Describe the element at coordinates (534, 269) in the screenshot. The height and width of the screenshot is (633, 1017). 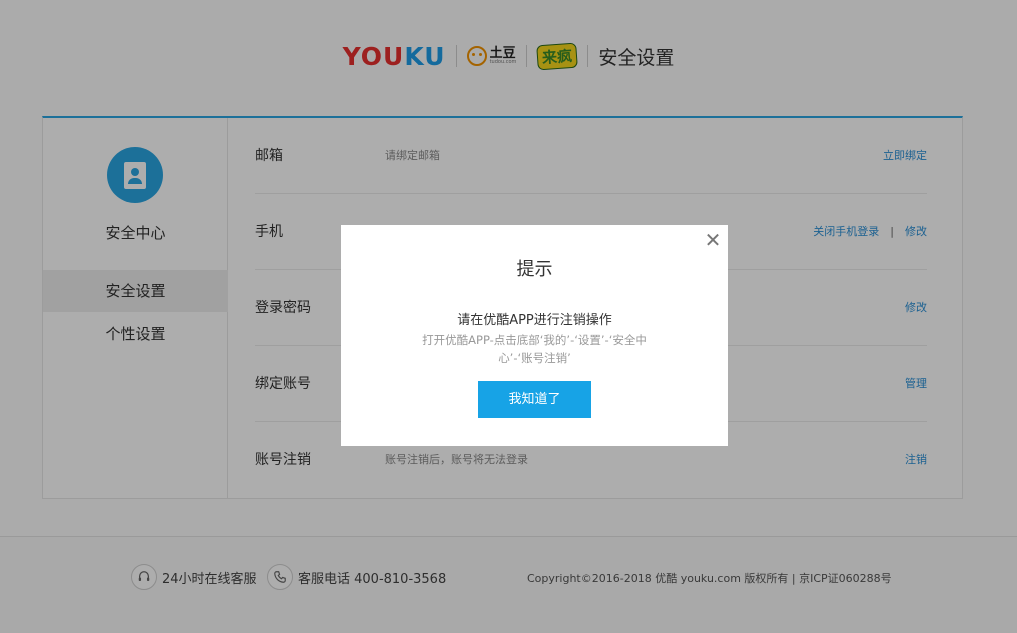
I see `modal-title: 提示` at that location.